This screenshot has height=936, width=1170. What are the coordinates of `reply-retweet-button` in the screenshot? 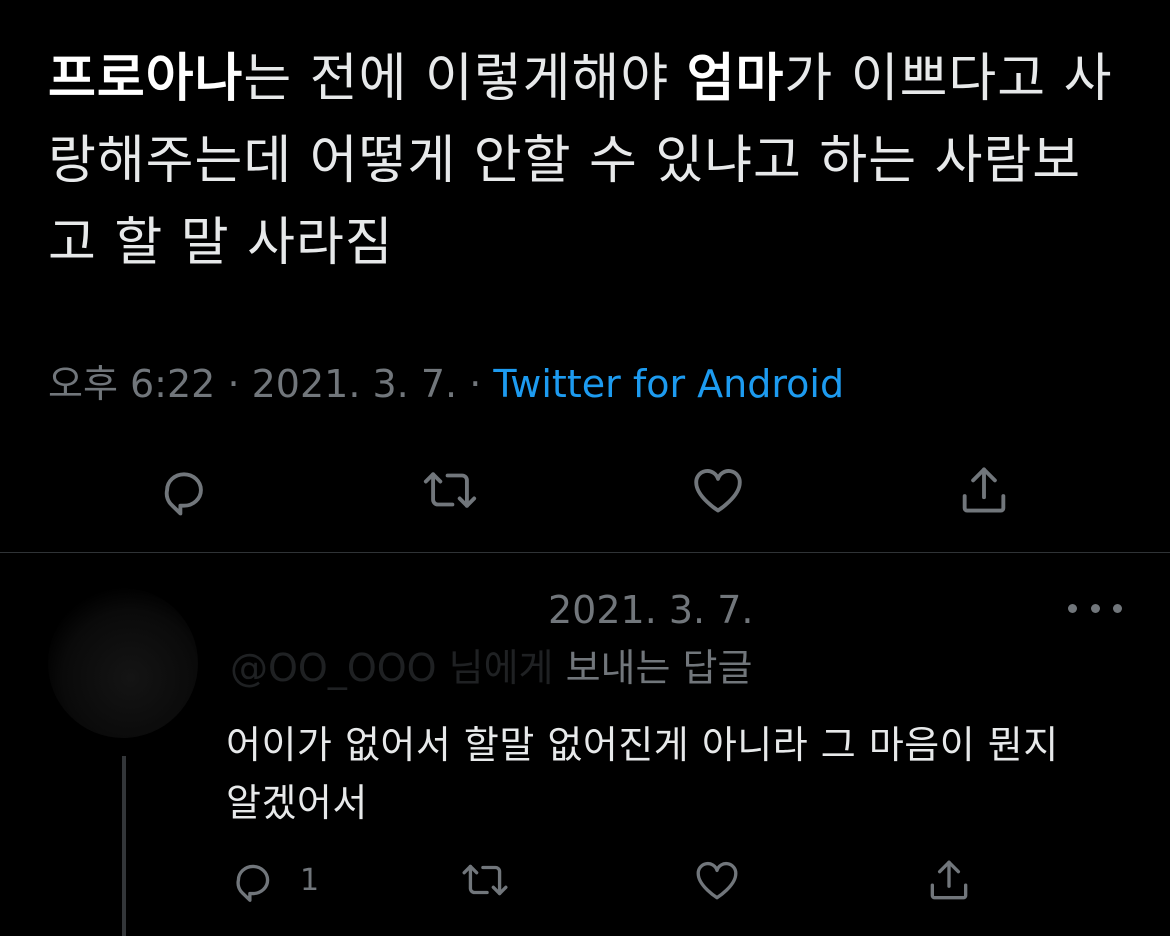 It's located at (485, 880).